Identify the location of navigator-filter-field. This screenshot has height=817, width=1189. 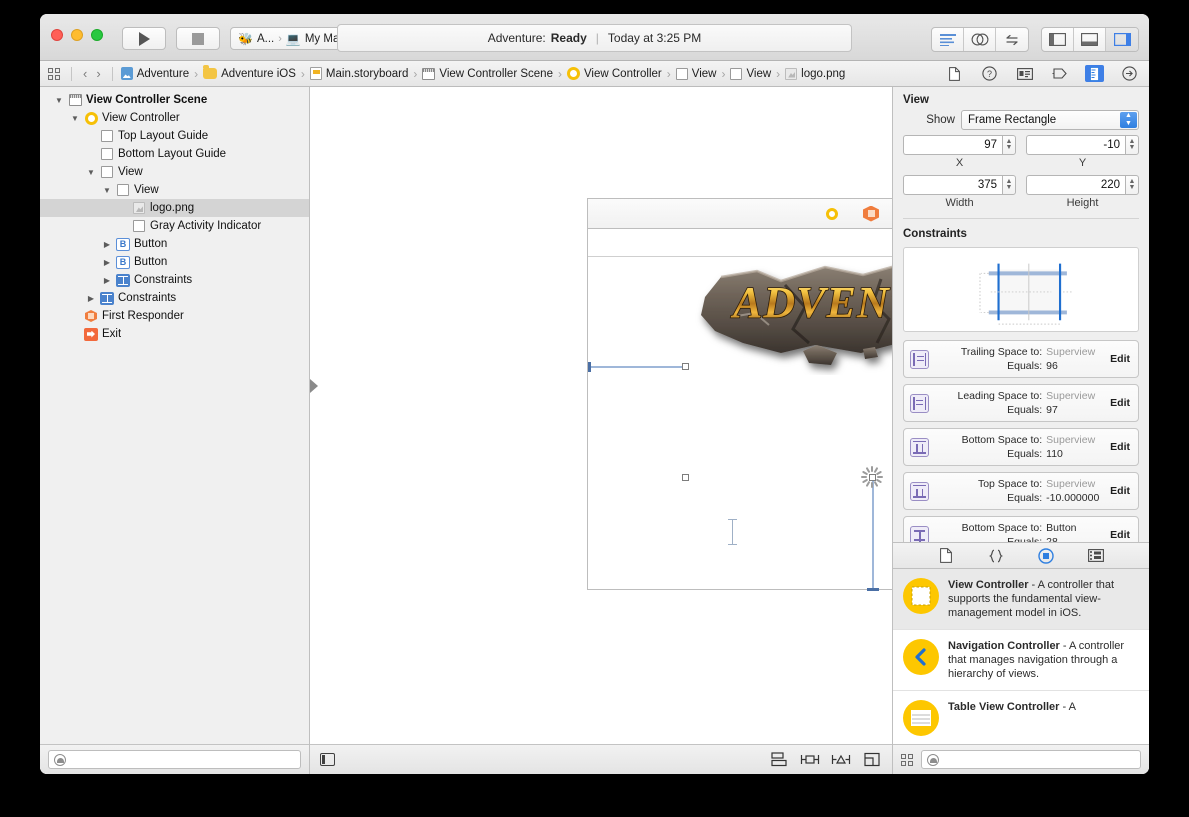
(174, 759).